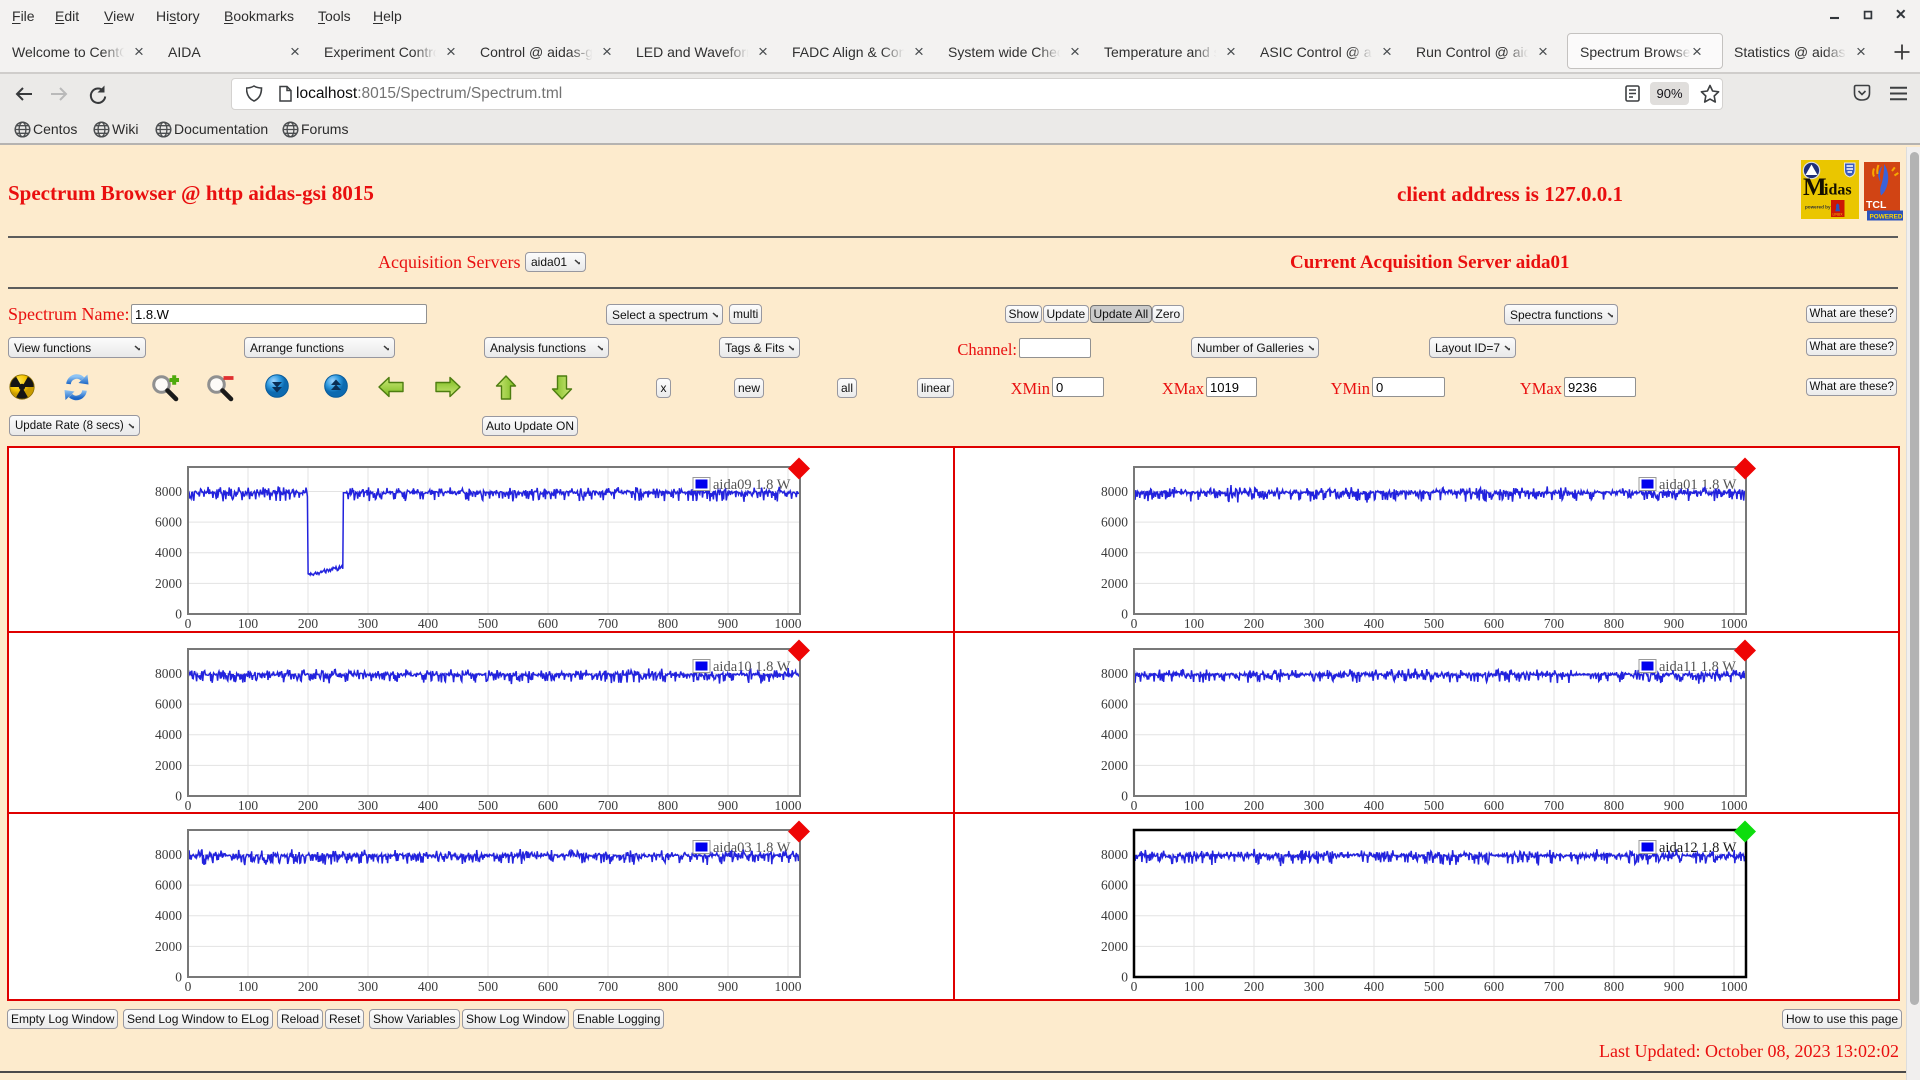  What do you see at coordinates (1818, 207) in the screenshot?
I see `svg-text: powered by` at bounding box center [1818, 207].